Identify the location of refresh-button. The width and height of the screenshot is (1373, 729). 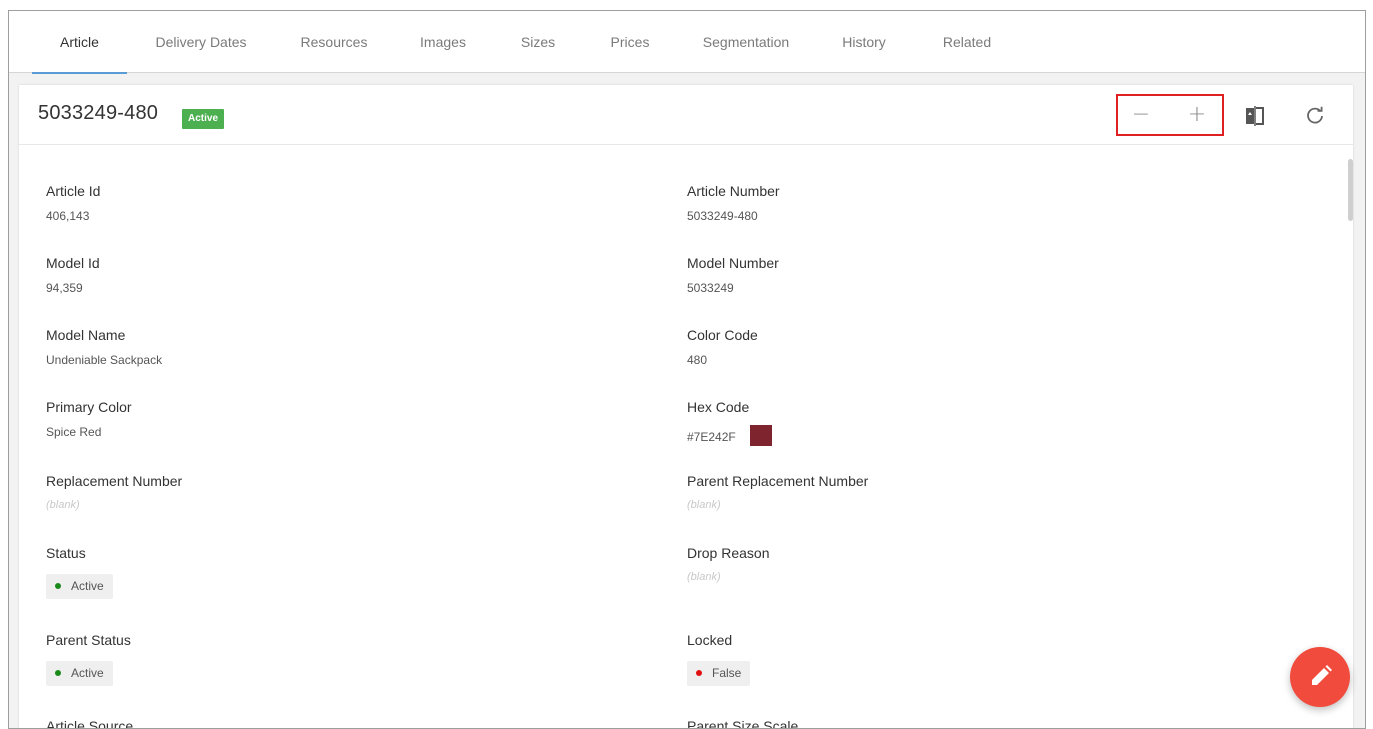
(1315, 116).